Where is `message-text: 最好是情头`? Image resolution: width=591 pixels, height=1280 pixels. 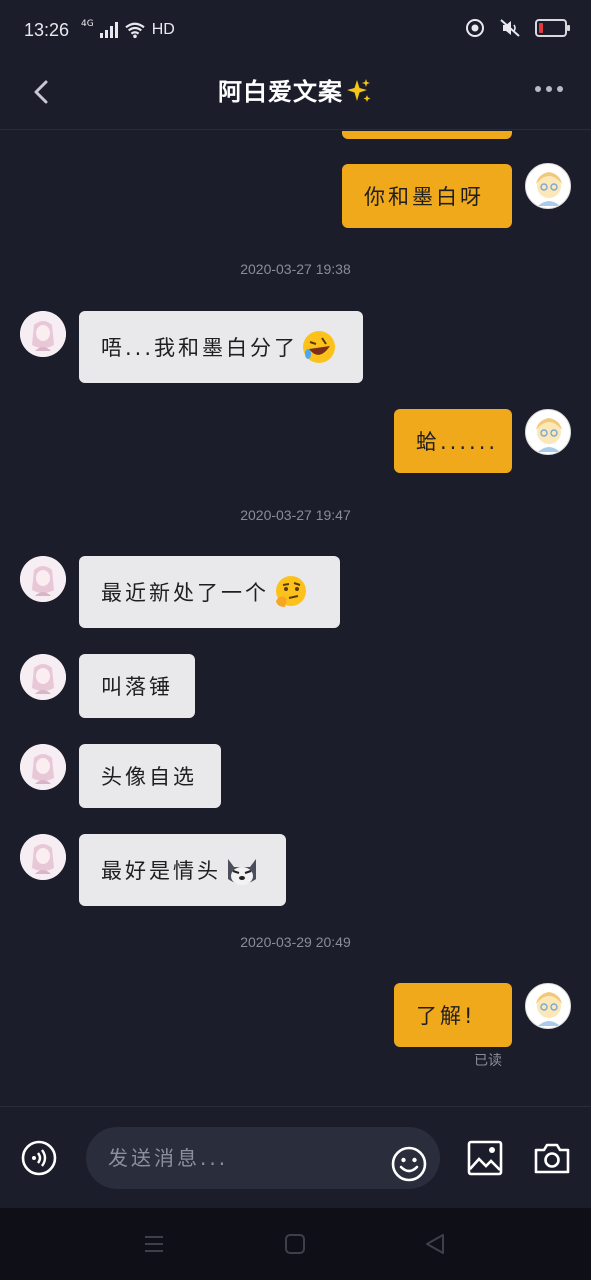
message-text: 最好是情头 is located at coordinates (161, 871).